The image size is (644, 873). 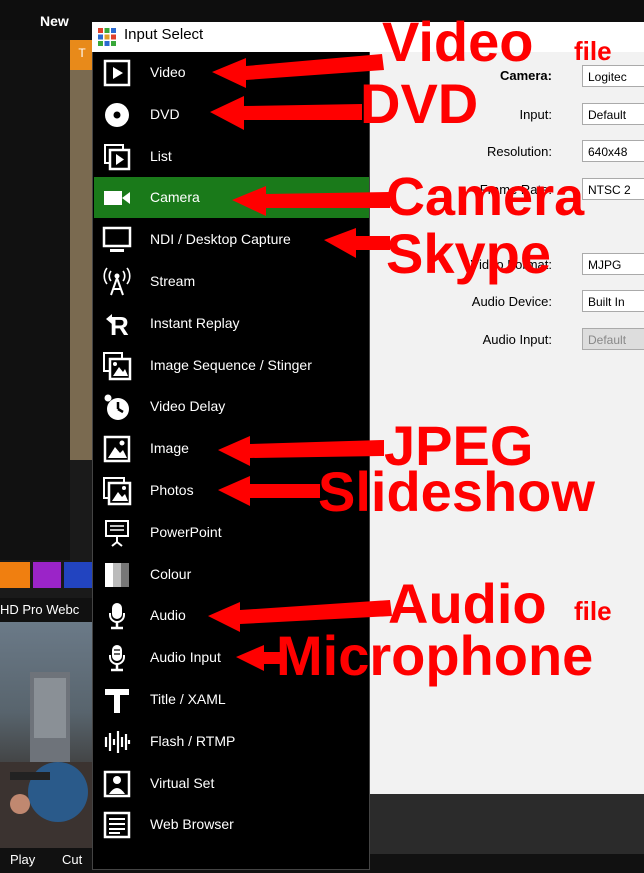 What do you see at coordinates (119, 325) in the screenshot?
I see `svg-text: R` at bounding box center [119, 325].